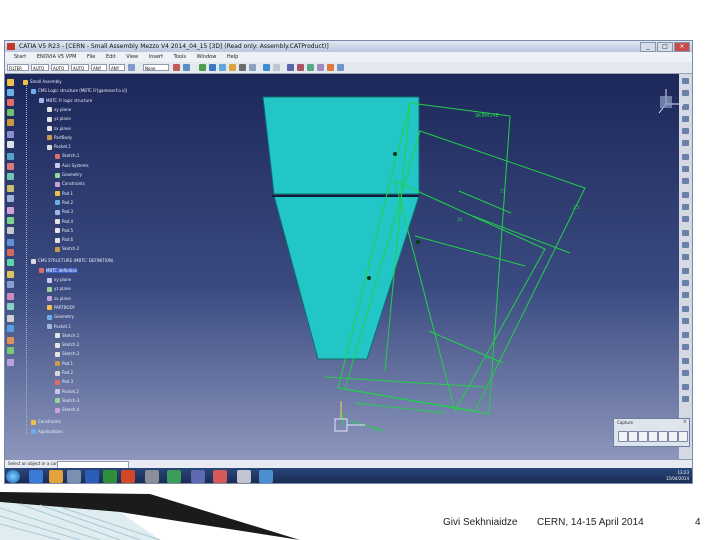 The width and height of the screenshot is (720, 540). I want to click on sketch-label-main: SKBM14E, so click(487, 116).